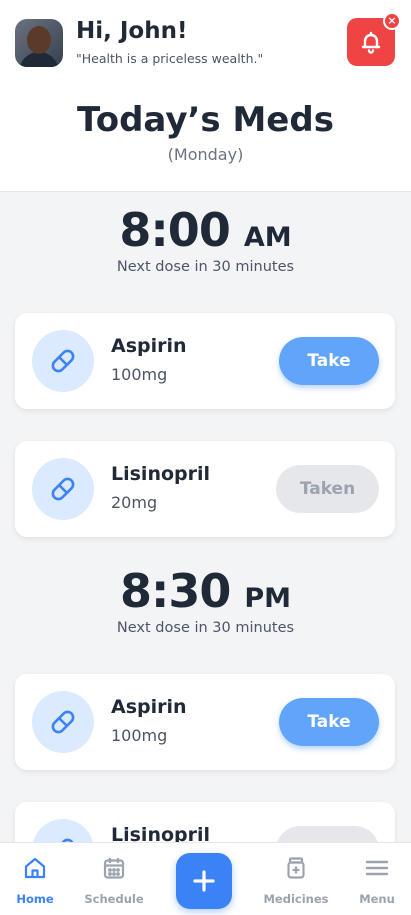 Image resolution: width=411 pixels, height=915 pixels. I want to click on med-dose: 20mg, so click(134, 502).